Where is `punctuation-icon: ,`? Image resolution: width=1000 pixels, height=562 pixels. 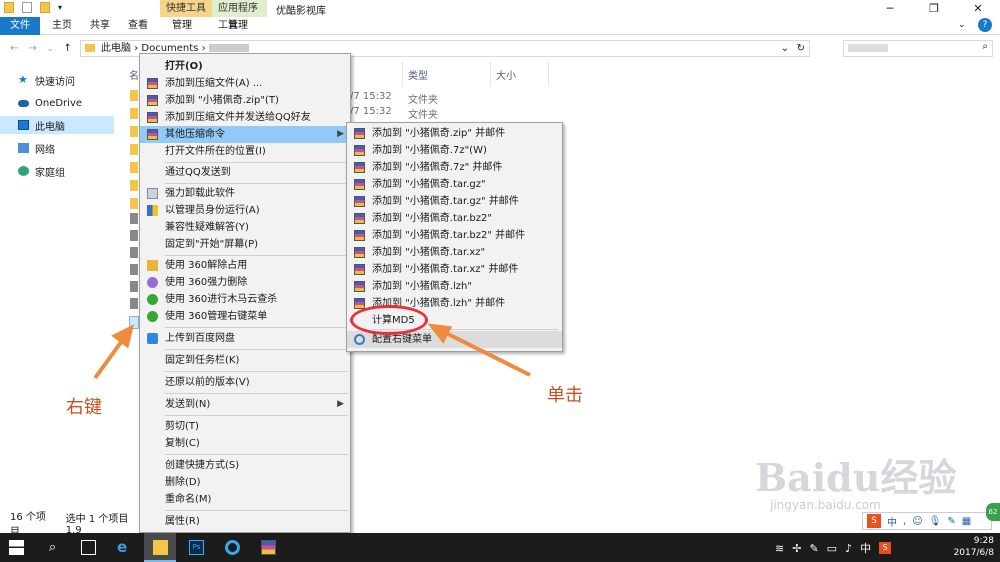 punctuation-icon: , is located at coordinates (904, 521).